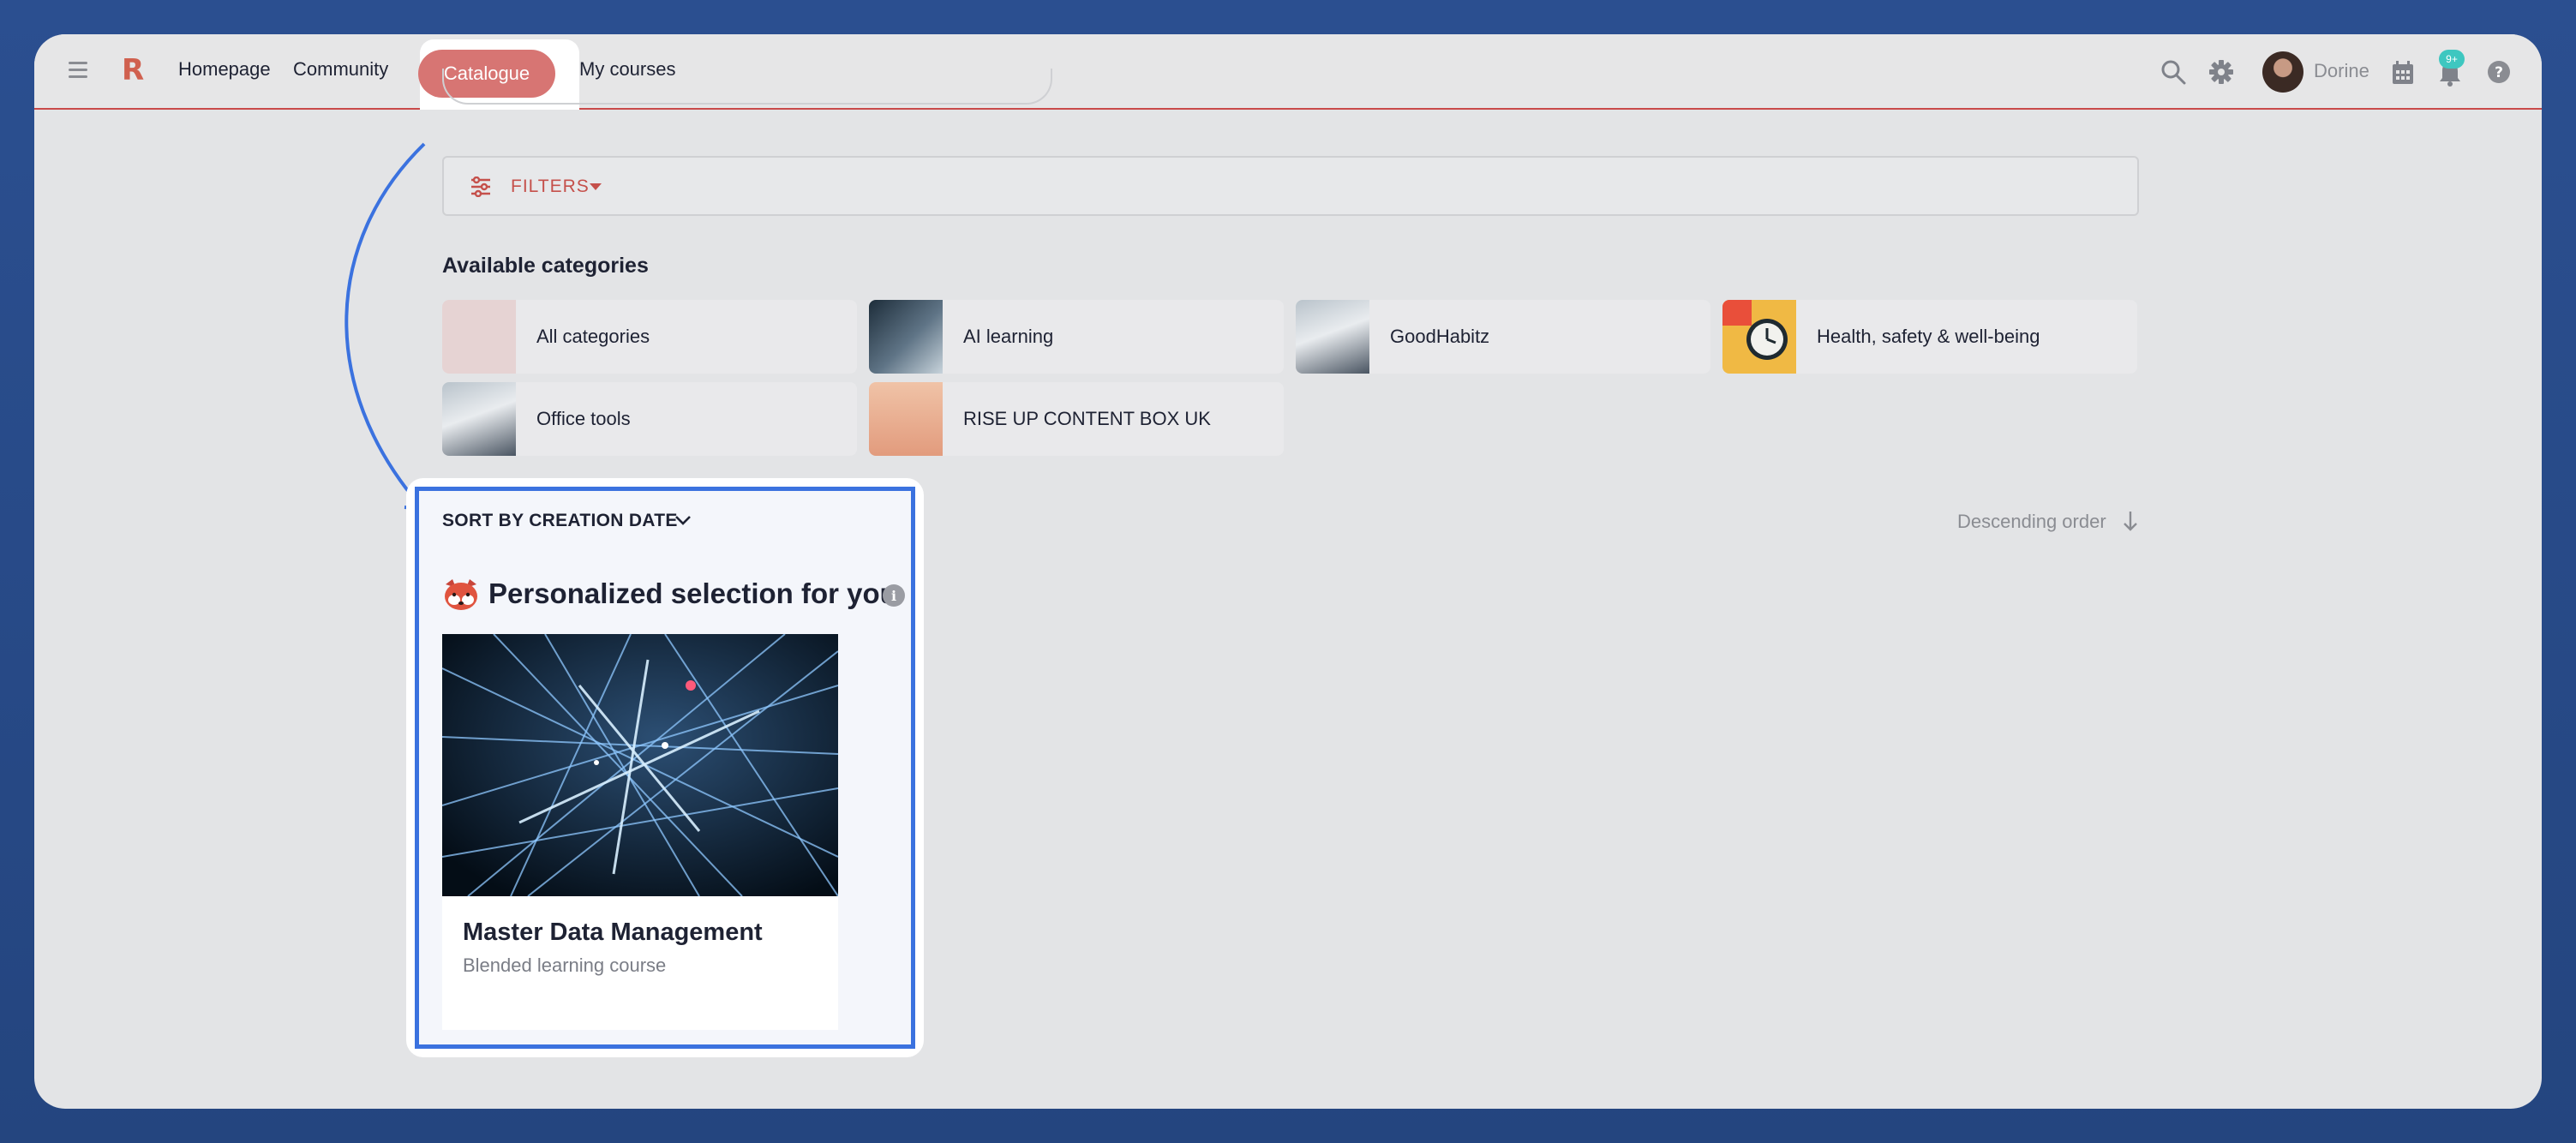 The height and width of the screenshot is (1143, 2576). I want to click on gear-icon, so click(2221, 72).